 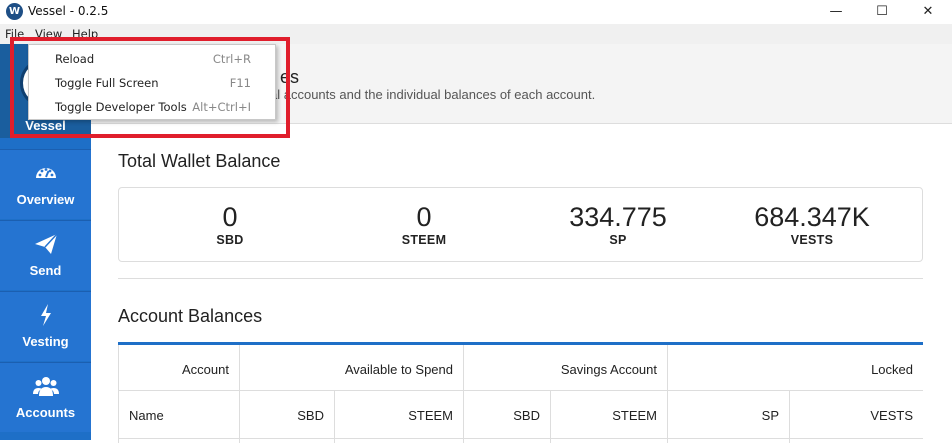 I want to click on column-header-savings-steem: STEEM, so click(x=603, y=415).